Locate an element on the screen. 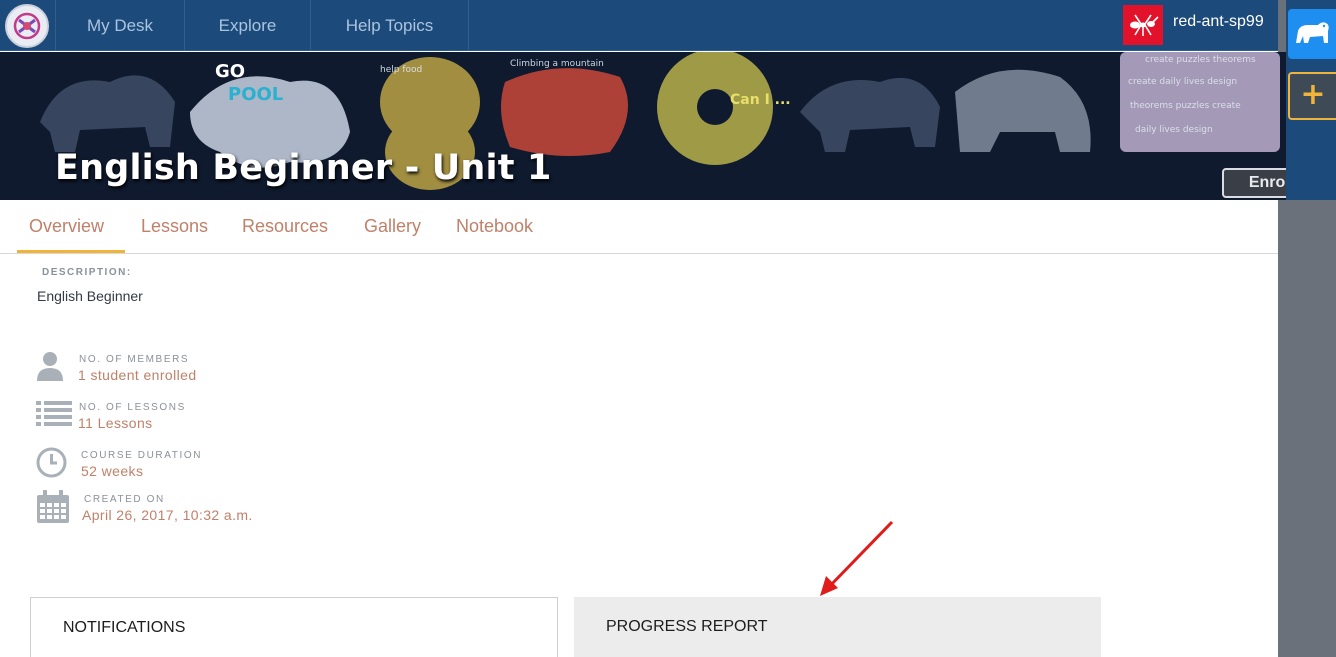 The image size is (1336, 657). svg-text: theorems puzzles create is located at coordinates (1185, 106).